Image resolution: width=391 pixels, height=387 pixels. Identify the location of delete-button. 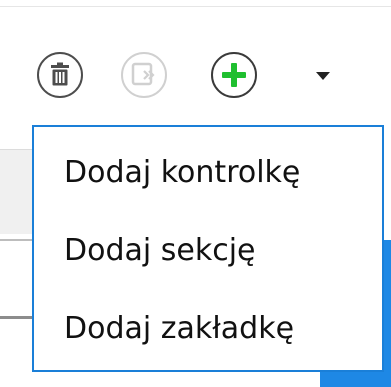
(60, 75).